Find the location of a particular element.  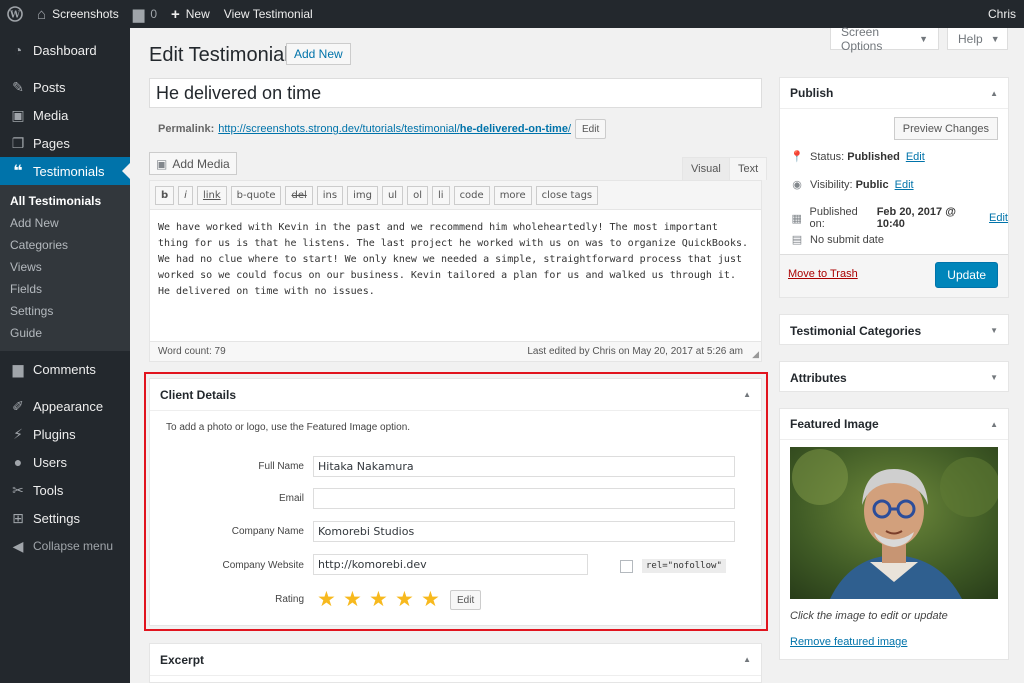

quicktag-ins-button: ins is located at coordinates (330, 195).